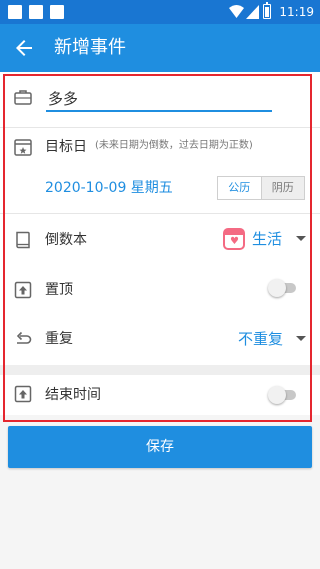 The height and width of the screenshot is (569, 320). Describe the element at coordinates (160, 370) in the screenshot. I see `section-gap` at that location.